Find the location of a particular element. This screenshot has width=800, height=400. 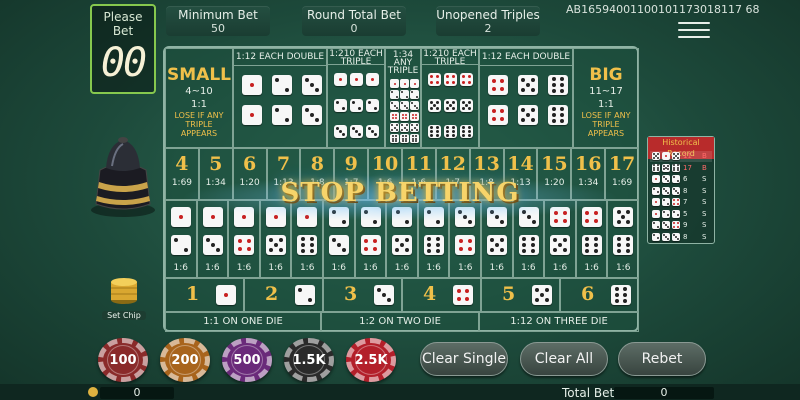

bet-any-triple: 1:34 ANY TRIPLE is located at coordinates (403, 98).